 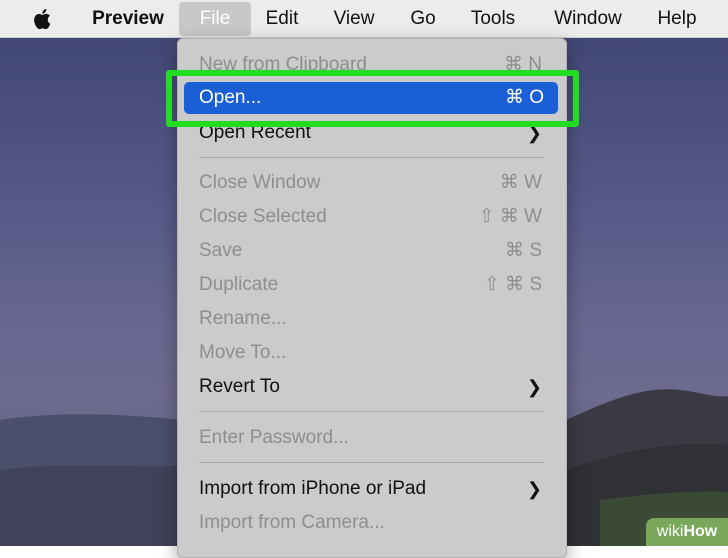 What do you see at coordinates (215, 19) in the screenshot?
I see `menubar-file: File` at bounding box center [215, 19].